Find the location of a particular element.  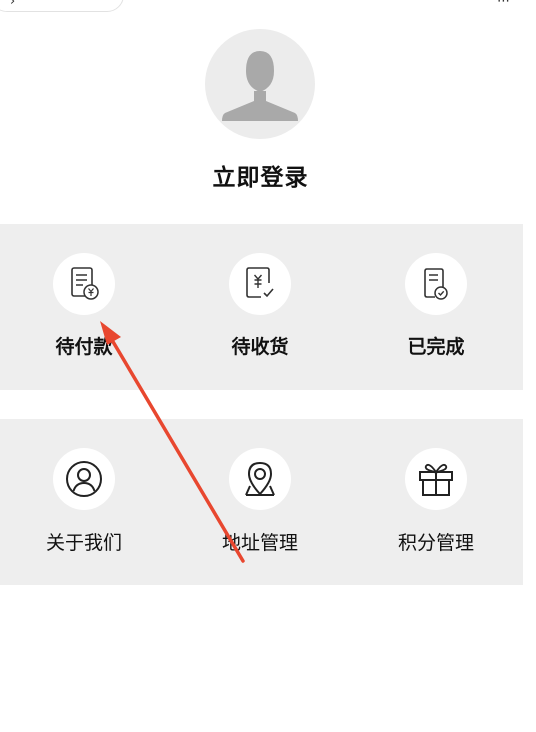

back-icon: › is located at coordinates (12, 4).